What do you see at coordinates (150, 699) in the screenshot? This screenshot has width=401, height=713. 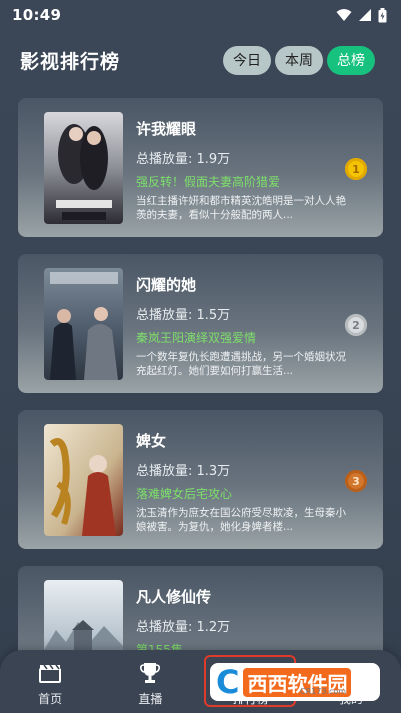 I see `nav-label: 直播` at bounding box center [150, 699].